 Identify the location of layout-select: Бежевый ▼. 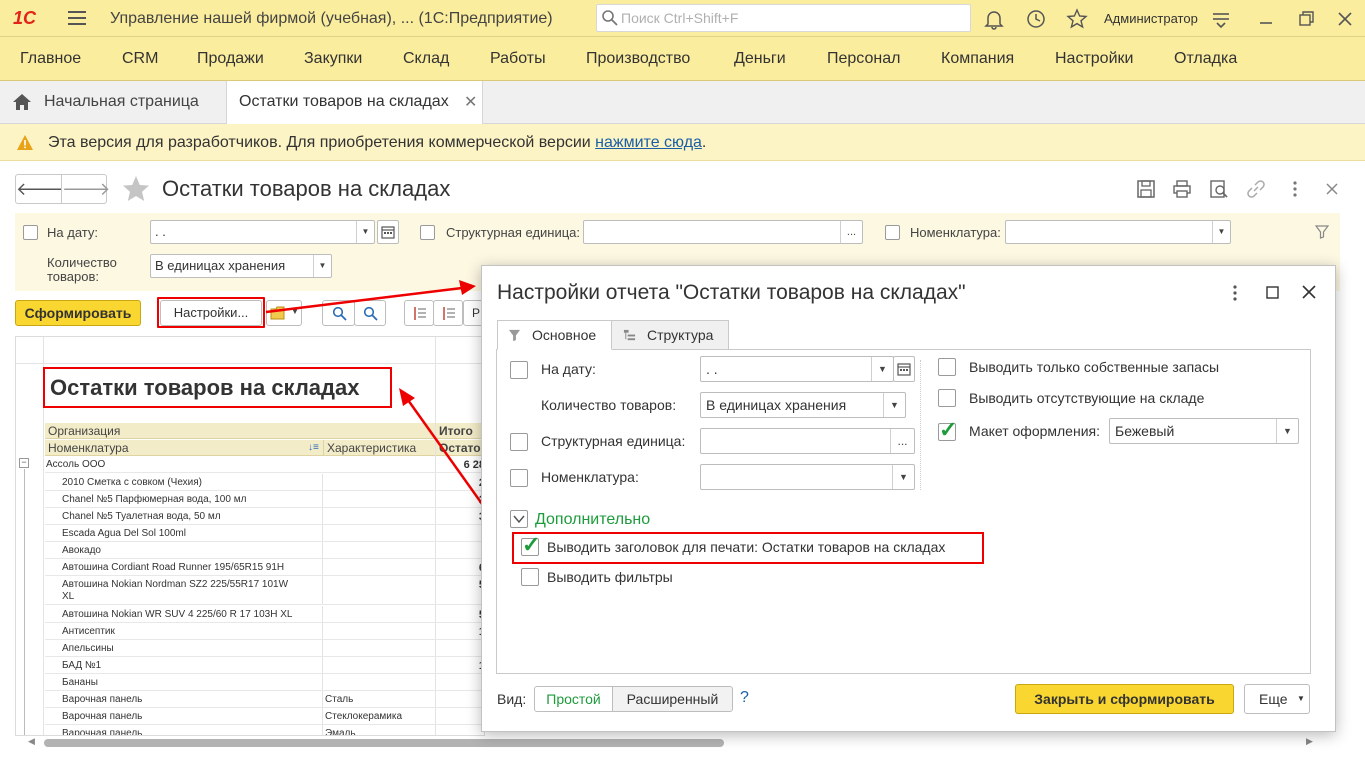
(1204, 431).